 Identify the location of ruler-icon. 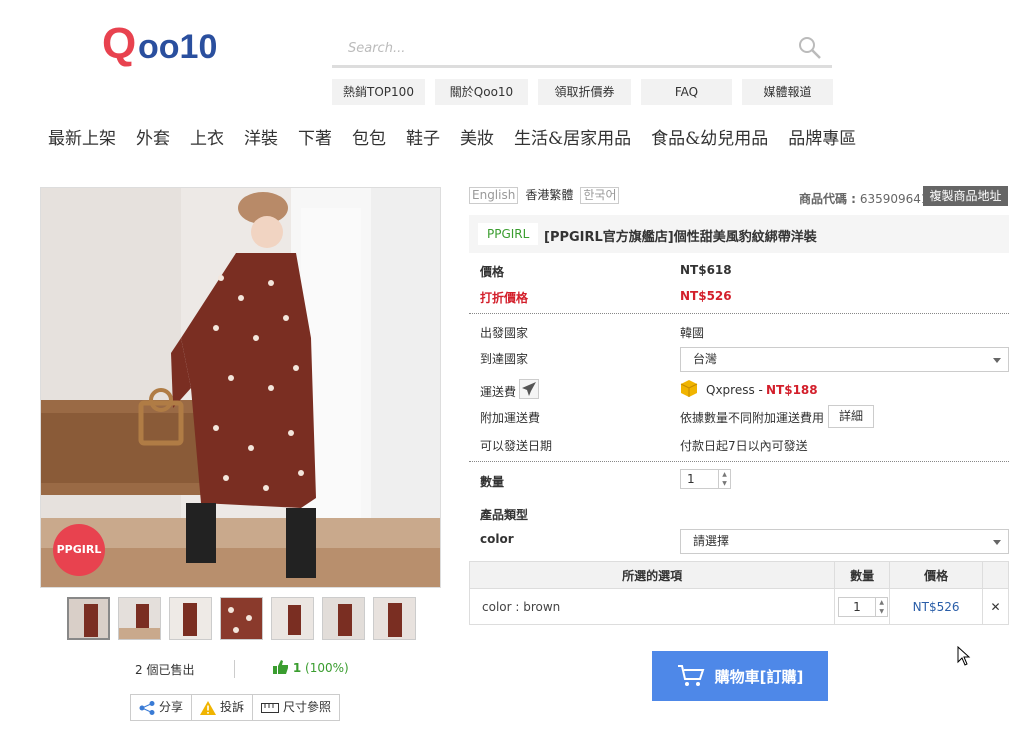
(270, 707).